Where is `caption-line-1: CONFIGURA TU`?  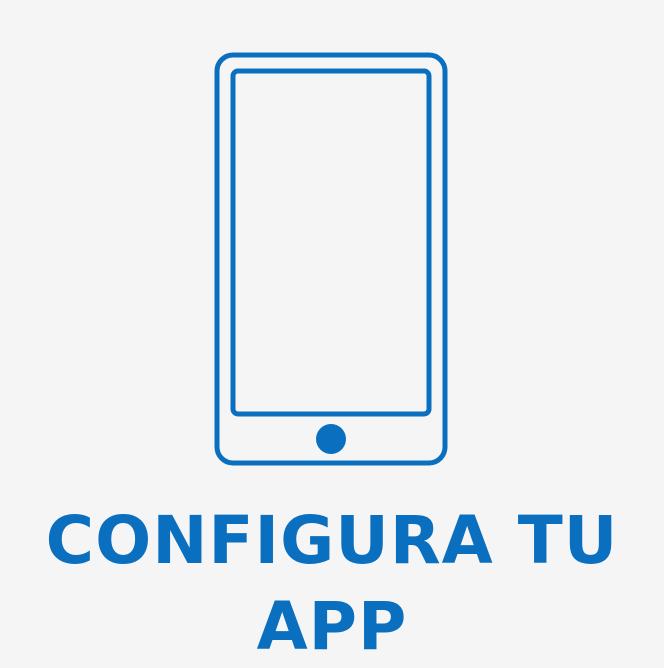
caption-line-1: CONFIGURA TU is located at coordinates (332, 540).